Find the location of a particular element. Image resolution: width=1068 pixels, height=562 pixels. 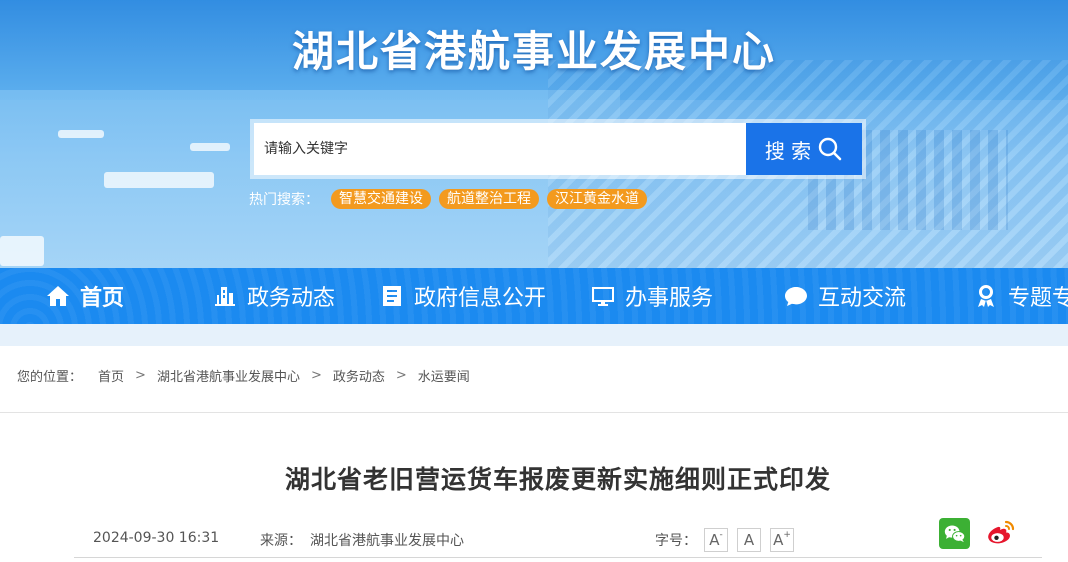

nav-item-label: 政府信息公开 is located at coordinates (480, 298).